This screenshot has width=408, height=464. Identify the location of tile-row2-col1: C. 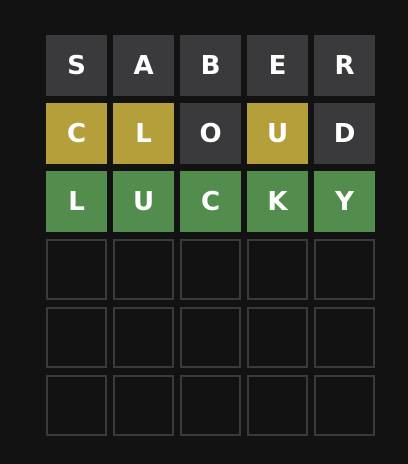
(76, 133).